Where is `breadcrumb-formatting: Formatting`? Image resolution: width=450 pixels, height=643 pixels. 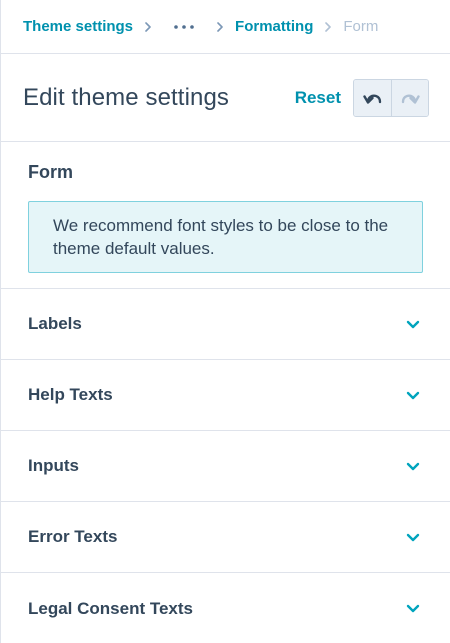
breadcrumb-formatting: Formatting is located at coordinates (274, 26).